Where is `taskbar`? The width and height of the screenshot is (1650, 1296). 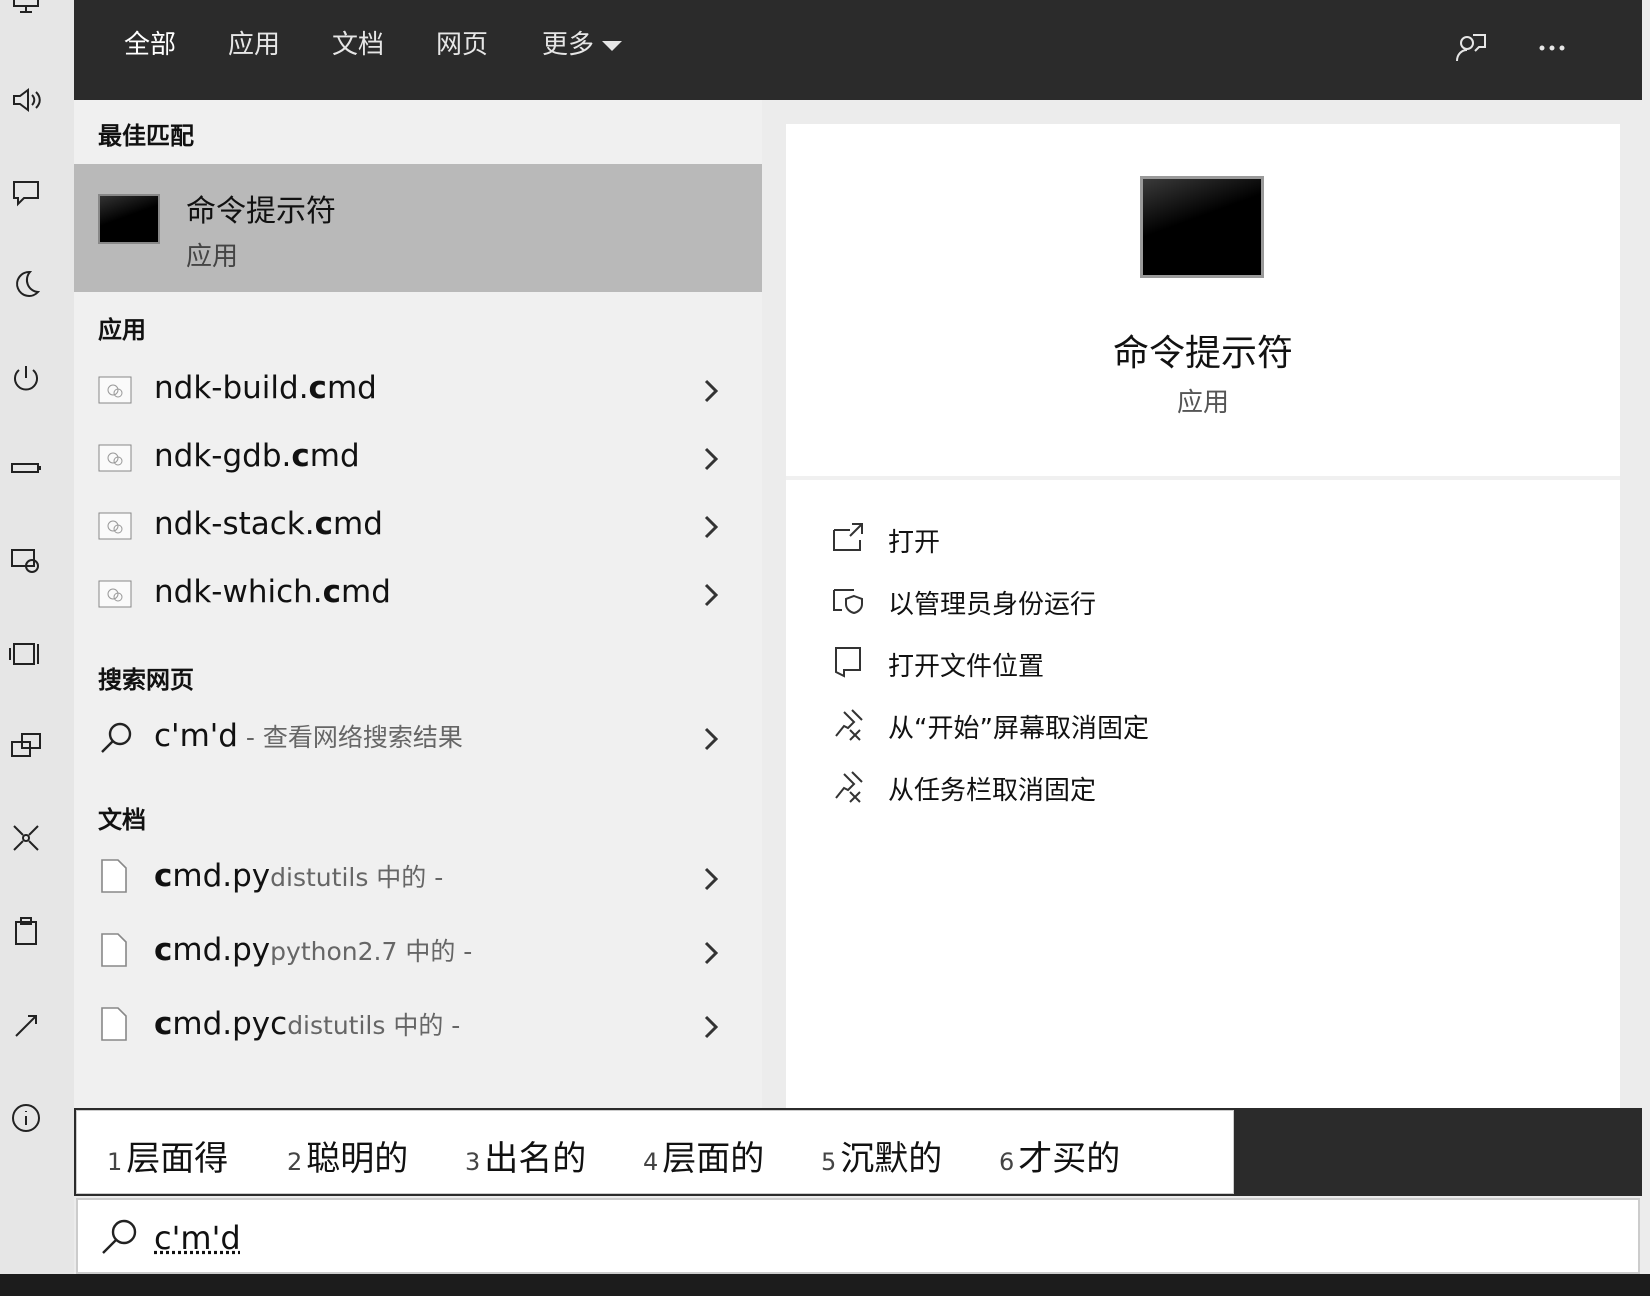 taskbar is located at coordinates (825, 1285).